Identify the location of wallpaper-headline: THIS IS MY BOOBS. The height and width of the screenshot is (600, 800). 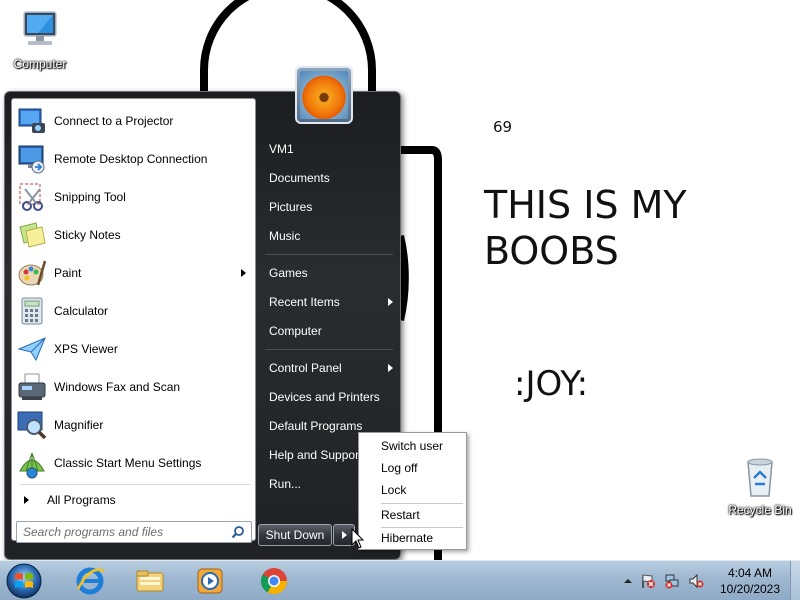
(585, 228).